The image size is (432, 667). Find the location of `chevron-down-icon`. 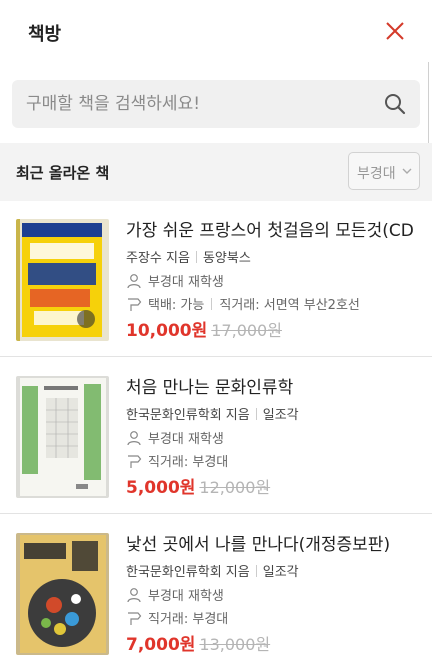

chevron-down-icon is located at coordinates (407, 171).